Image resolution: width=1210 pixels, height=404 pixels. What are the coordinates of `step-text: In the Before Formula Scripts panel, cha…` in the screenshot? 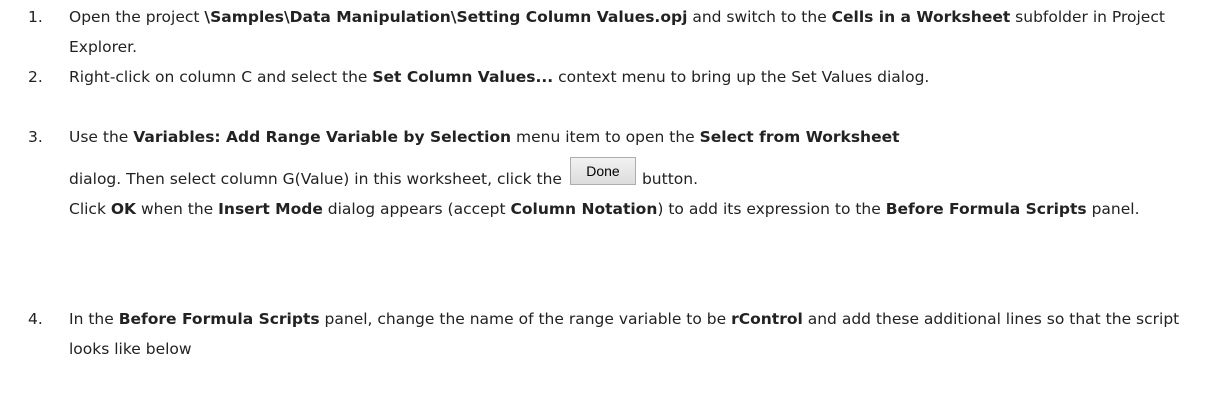 It's located at (633, 334).